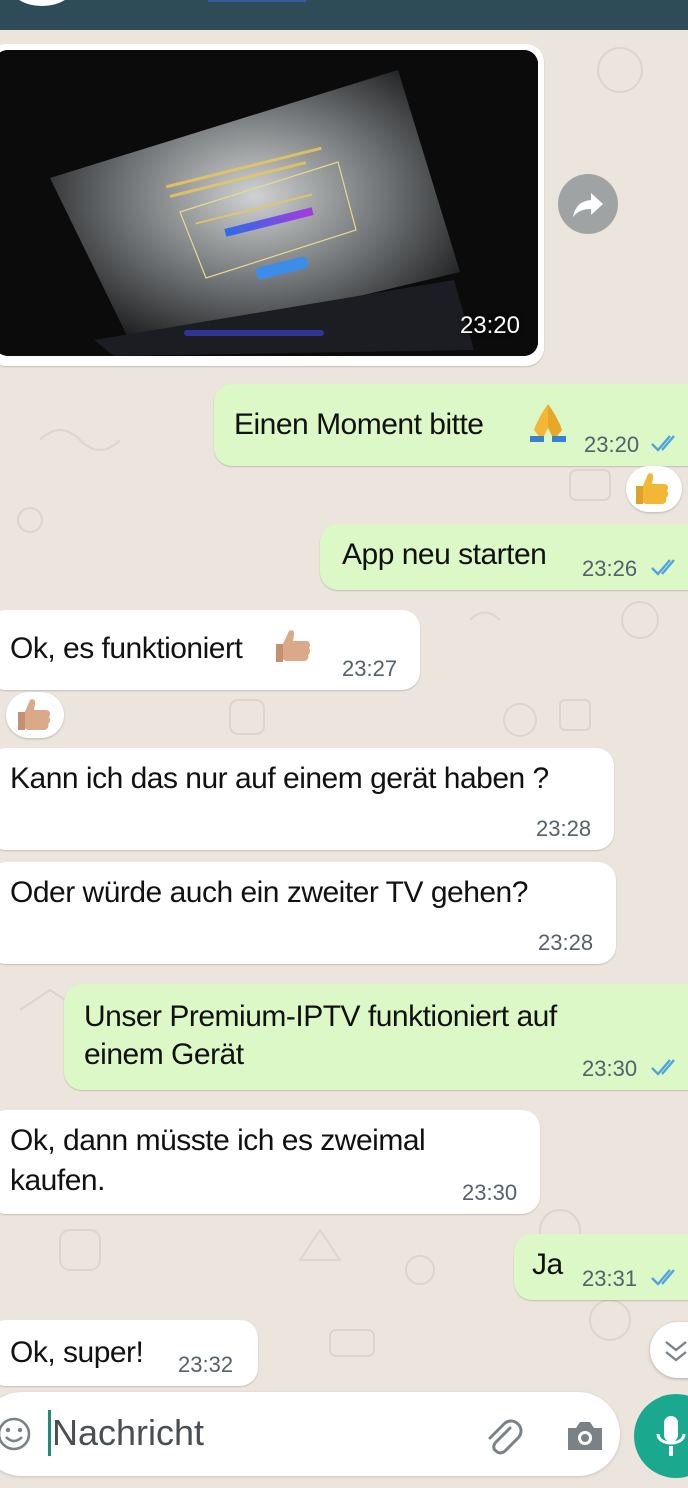  What do you see at coordinates (206, 1364) in the screenshot?
I see `message-time: 23:32` at bounding box center [206, 1364].